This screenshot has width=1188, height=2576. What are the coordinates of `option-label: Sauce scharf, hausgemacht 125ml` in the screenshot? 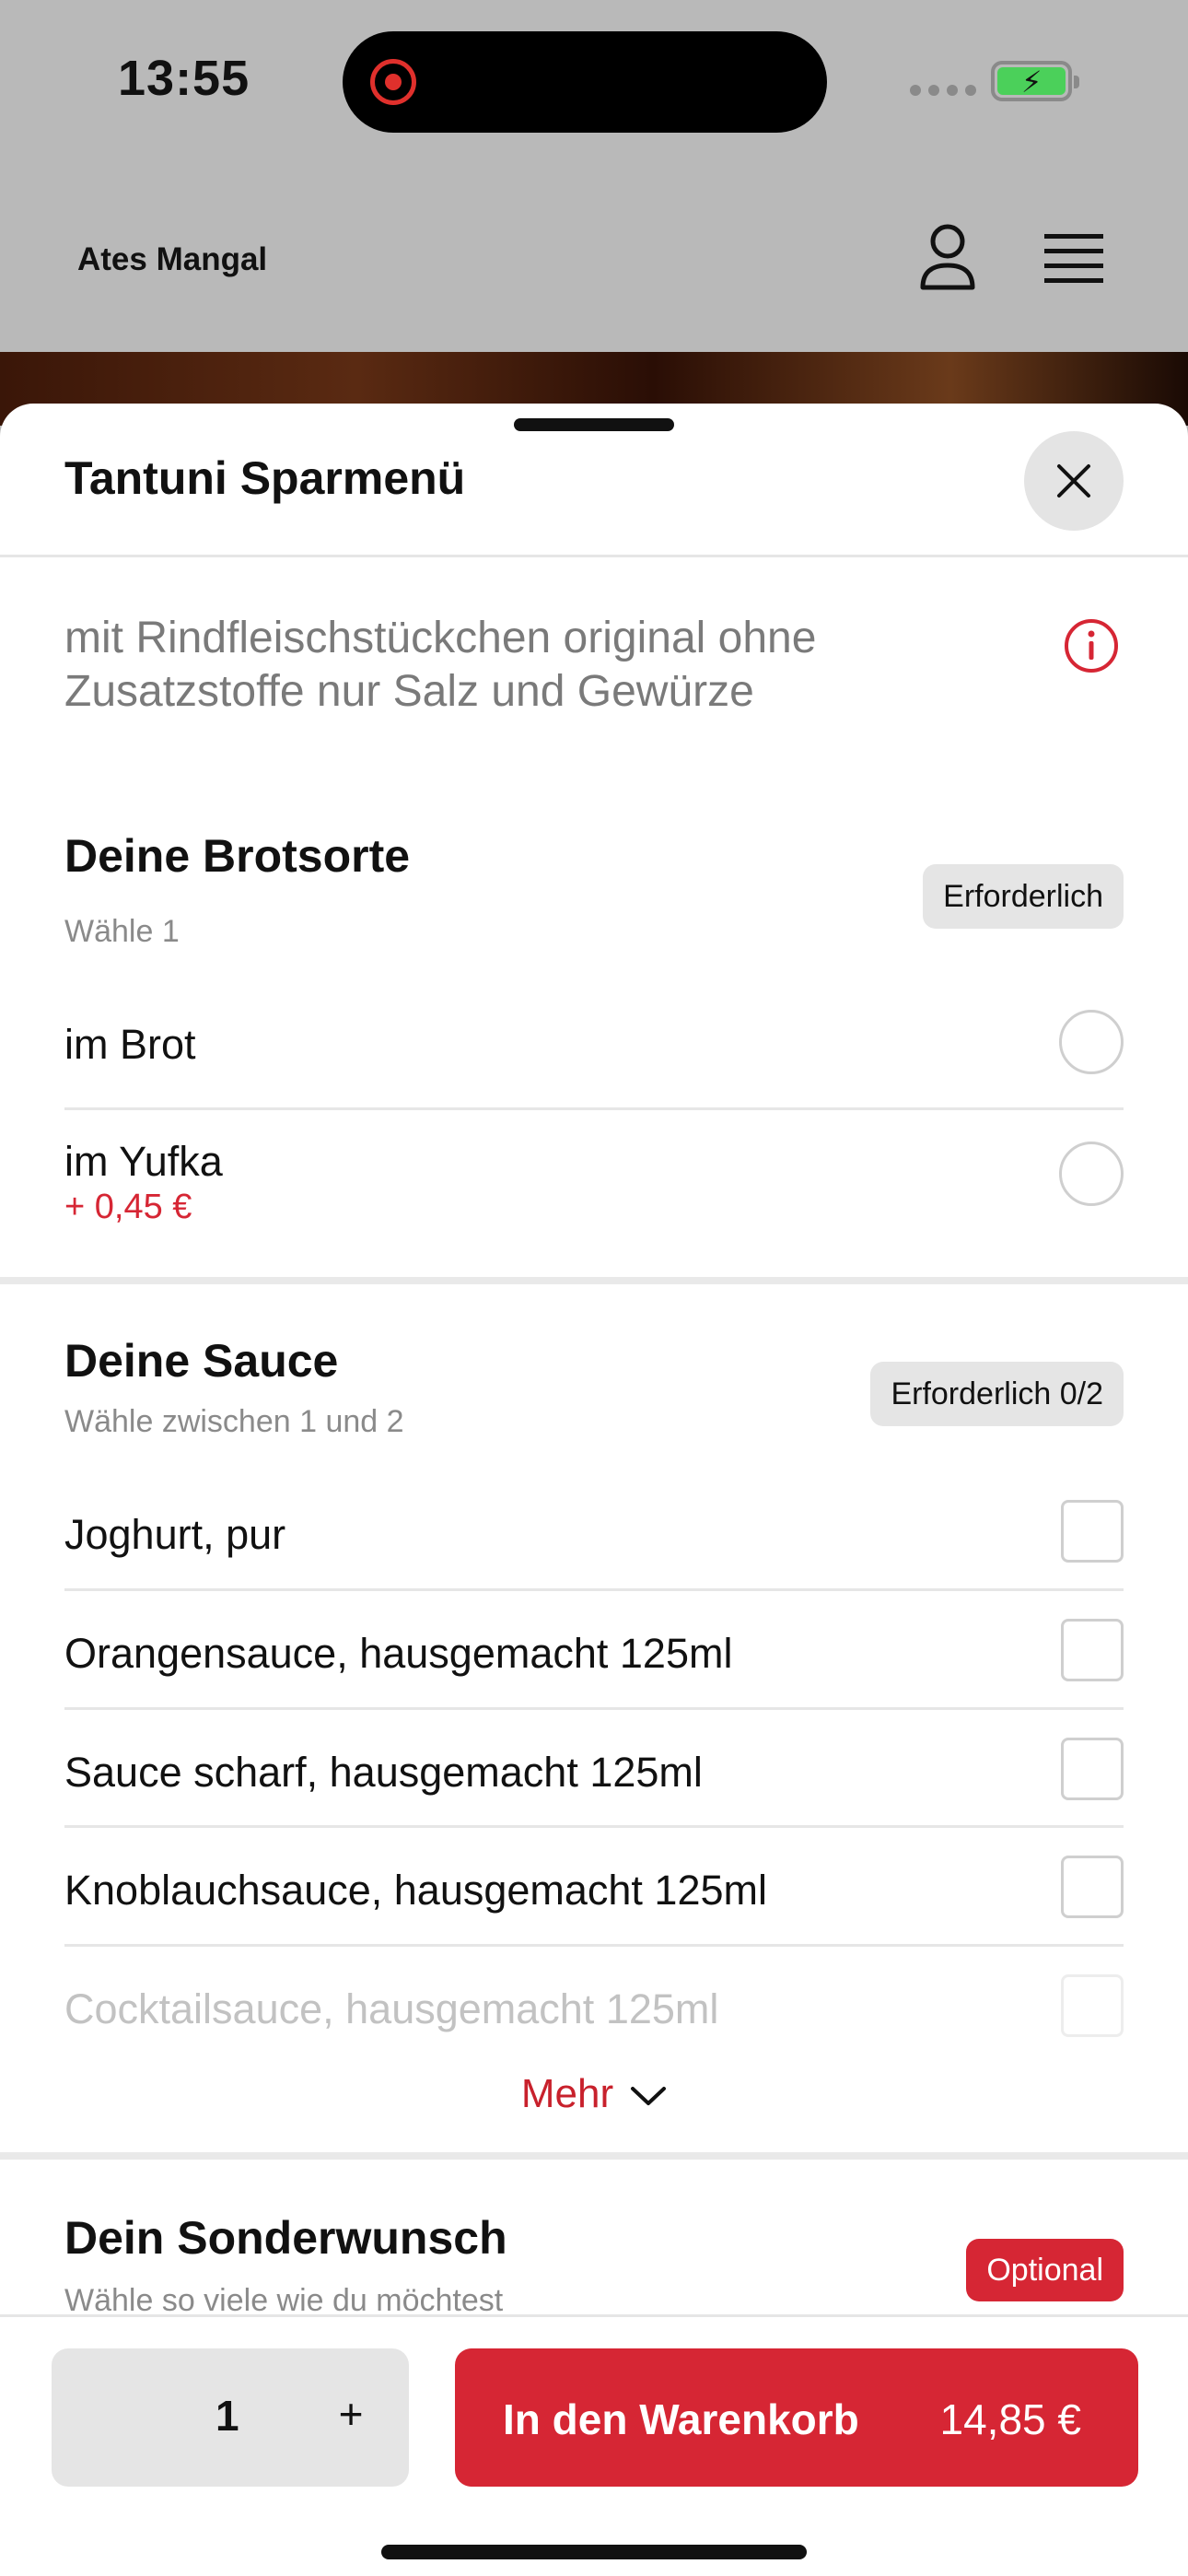 It's located at (383, 1772).